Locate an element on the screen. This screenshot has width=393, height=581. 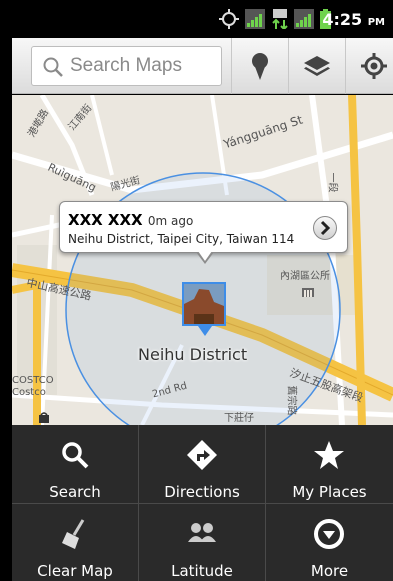
location-pointer-icon is located at coordinates (205, 331).